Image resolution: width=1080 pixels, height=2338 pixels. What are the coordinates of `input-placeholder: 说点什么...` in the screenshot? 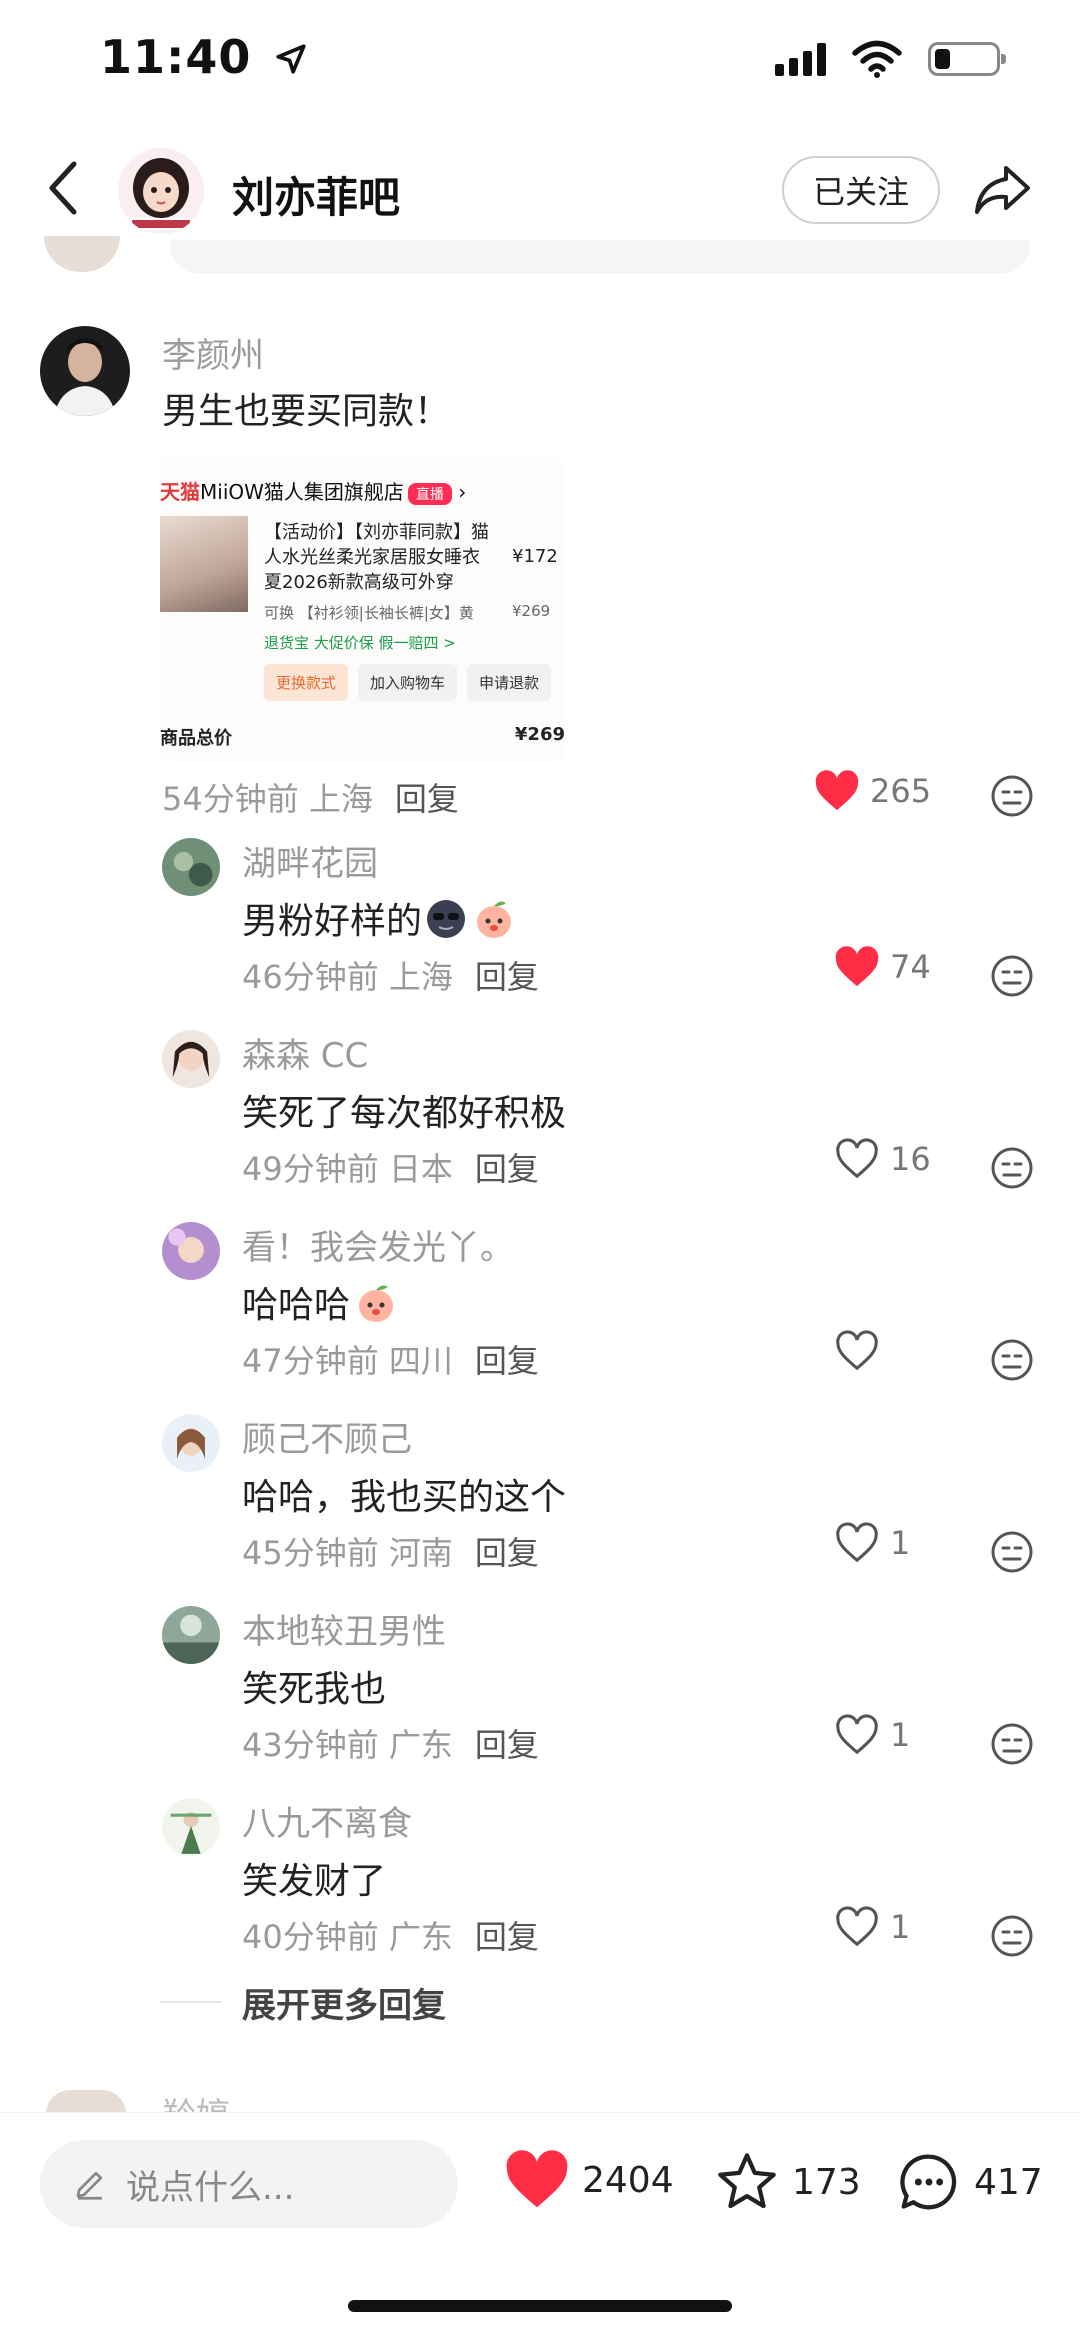 It's located at (210, 2187).